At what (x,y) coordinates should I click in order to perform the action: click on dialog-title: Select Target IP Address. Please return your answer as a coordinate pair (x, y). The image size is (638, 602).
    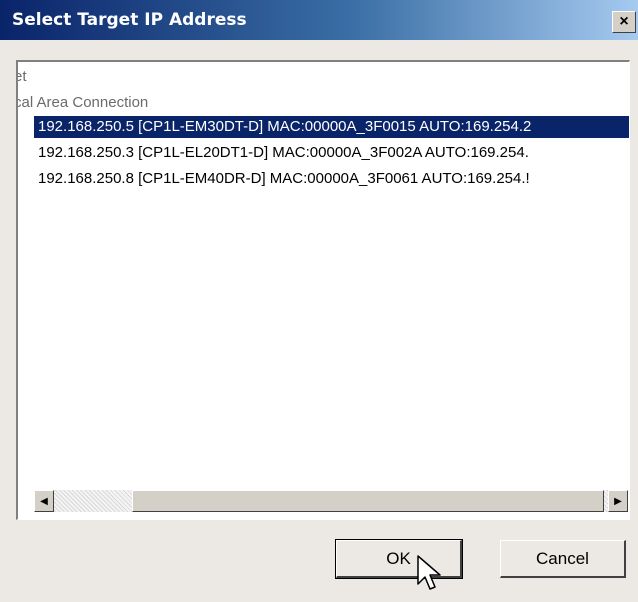
    Looking at the image, I should click on (129, 20).